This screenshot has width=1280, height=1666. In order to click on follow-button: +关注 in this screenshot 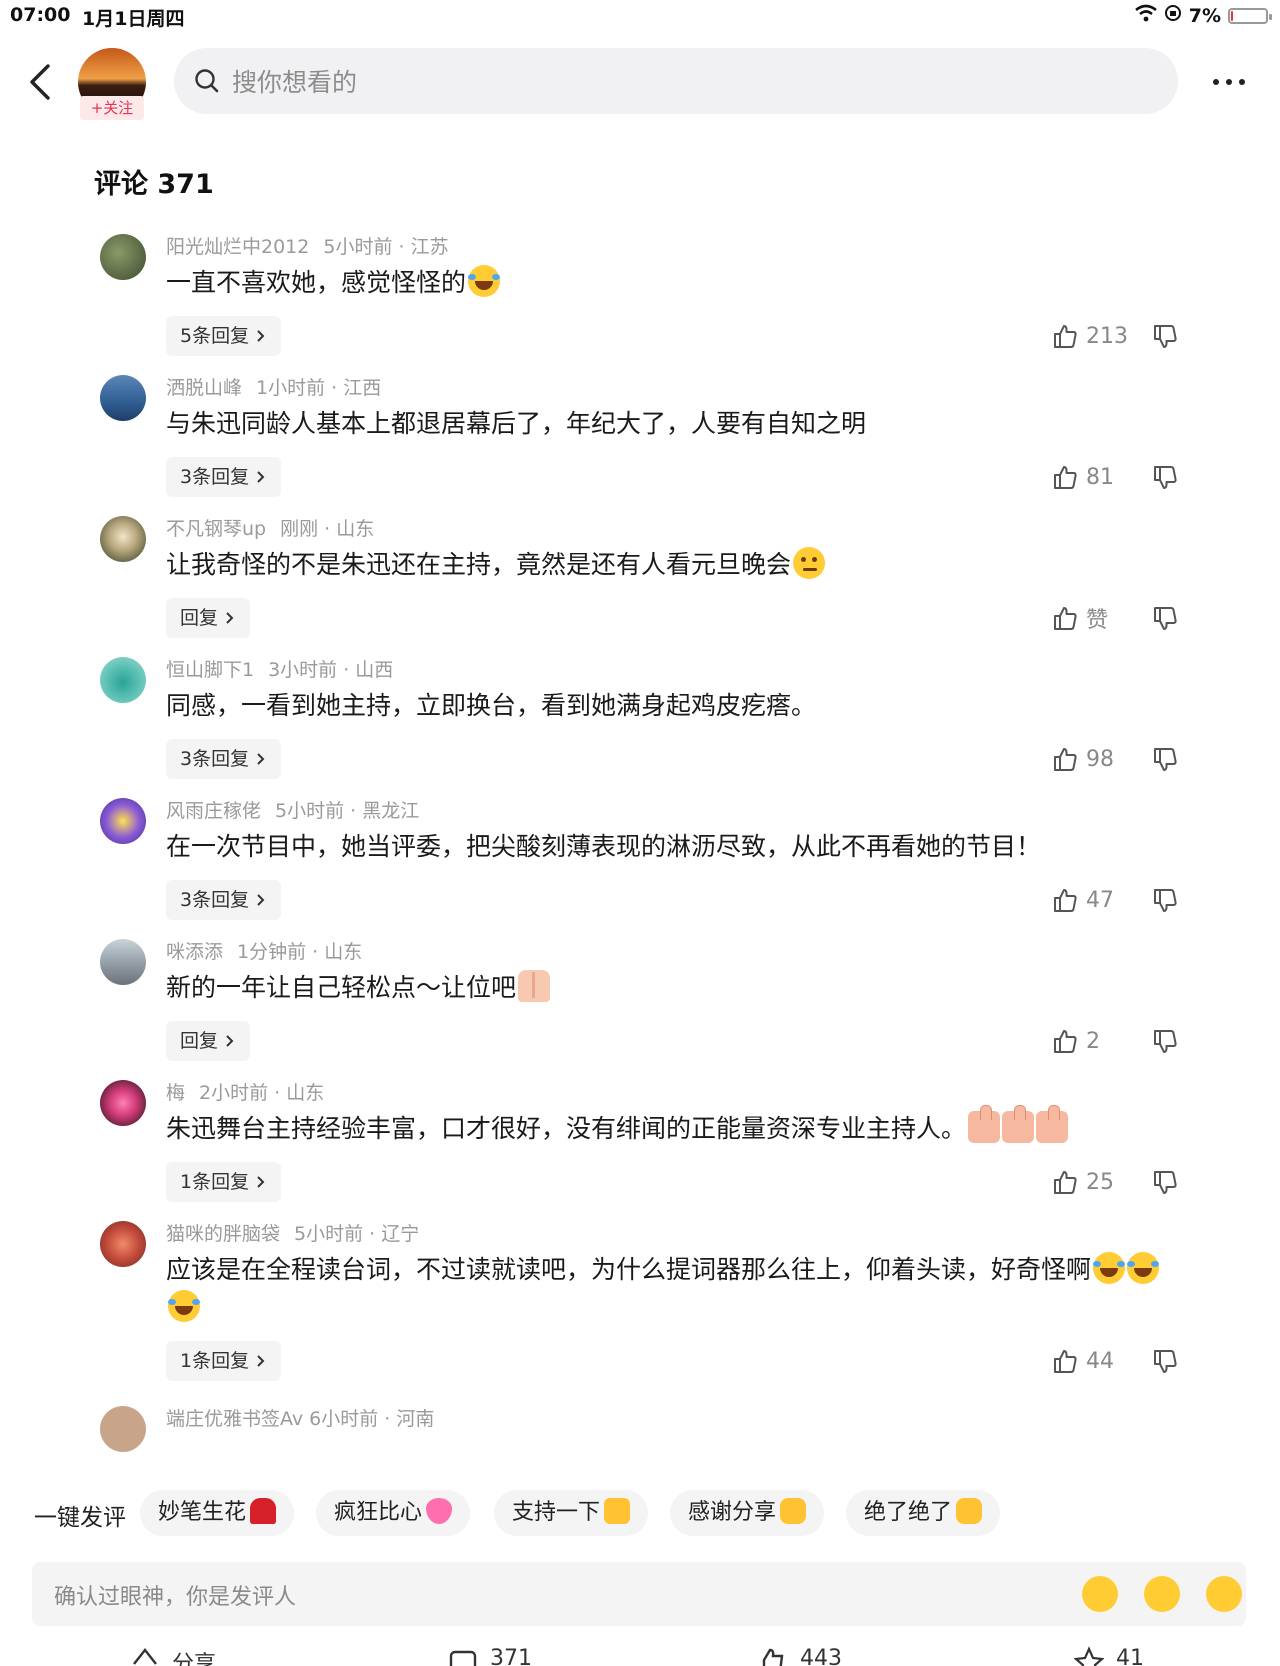, I will do `click(112, 108)`.